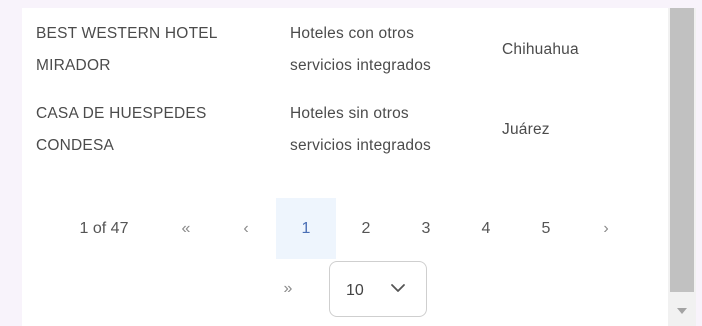  What do you see at coordinates (486, 228) in the screenshot?
I see `page-button-4: 4` at bounding box center [486, 228].